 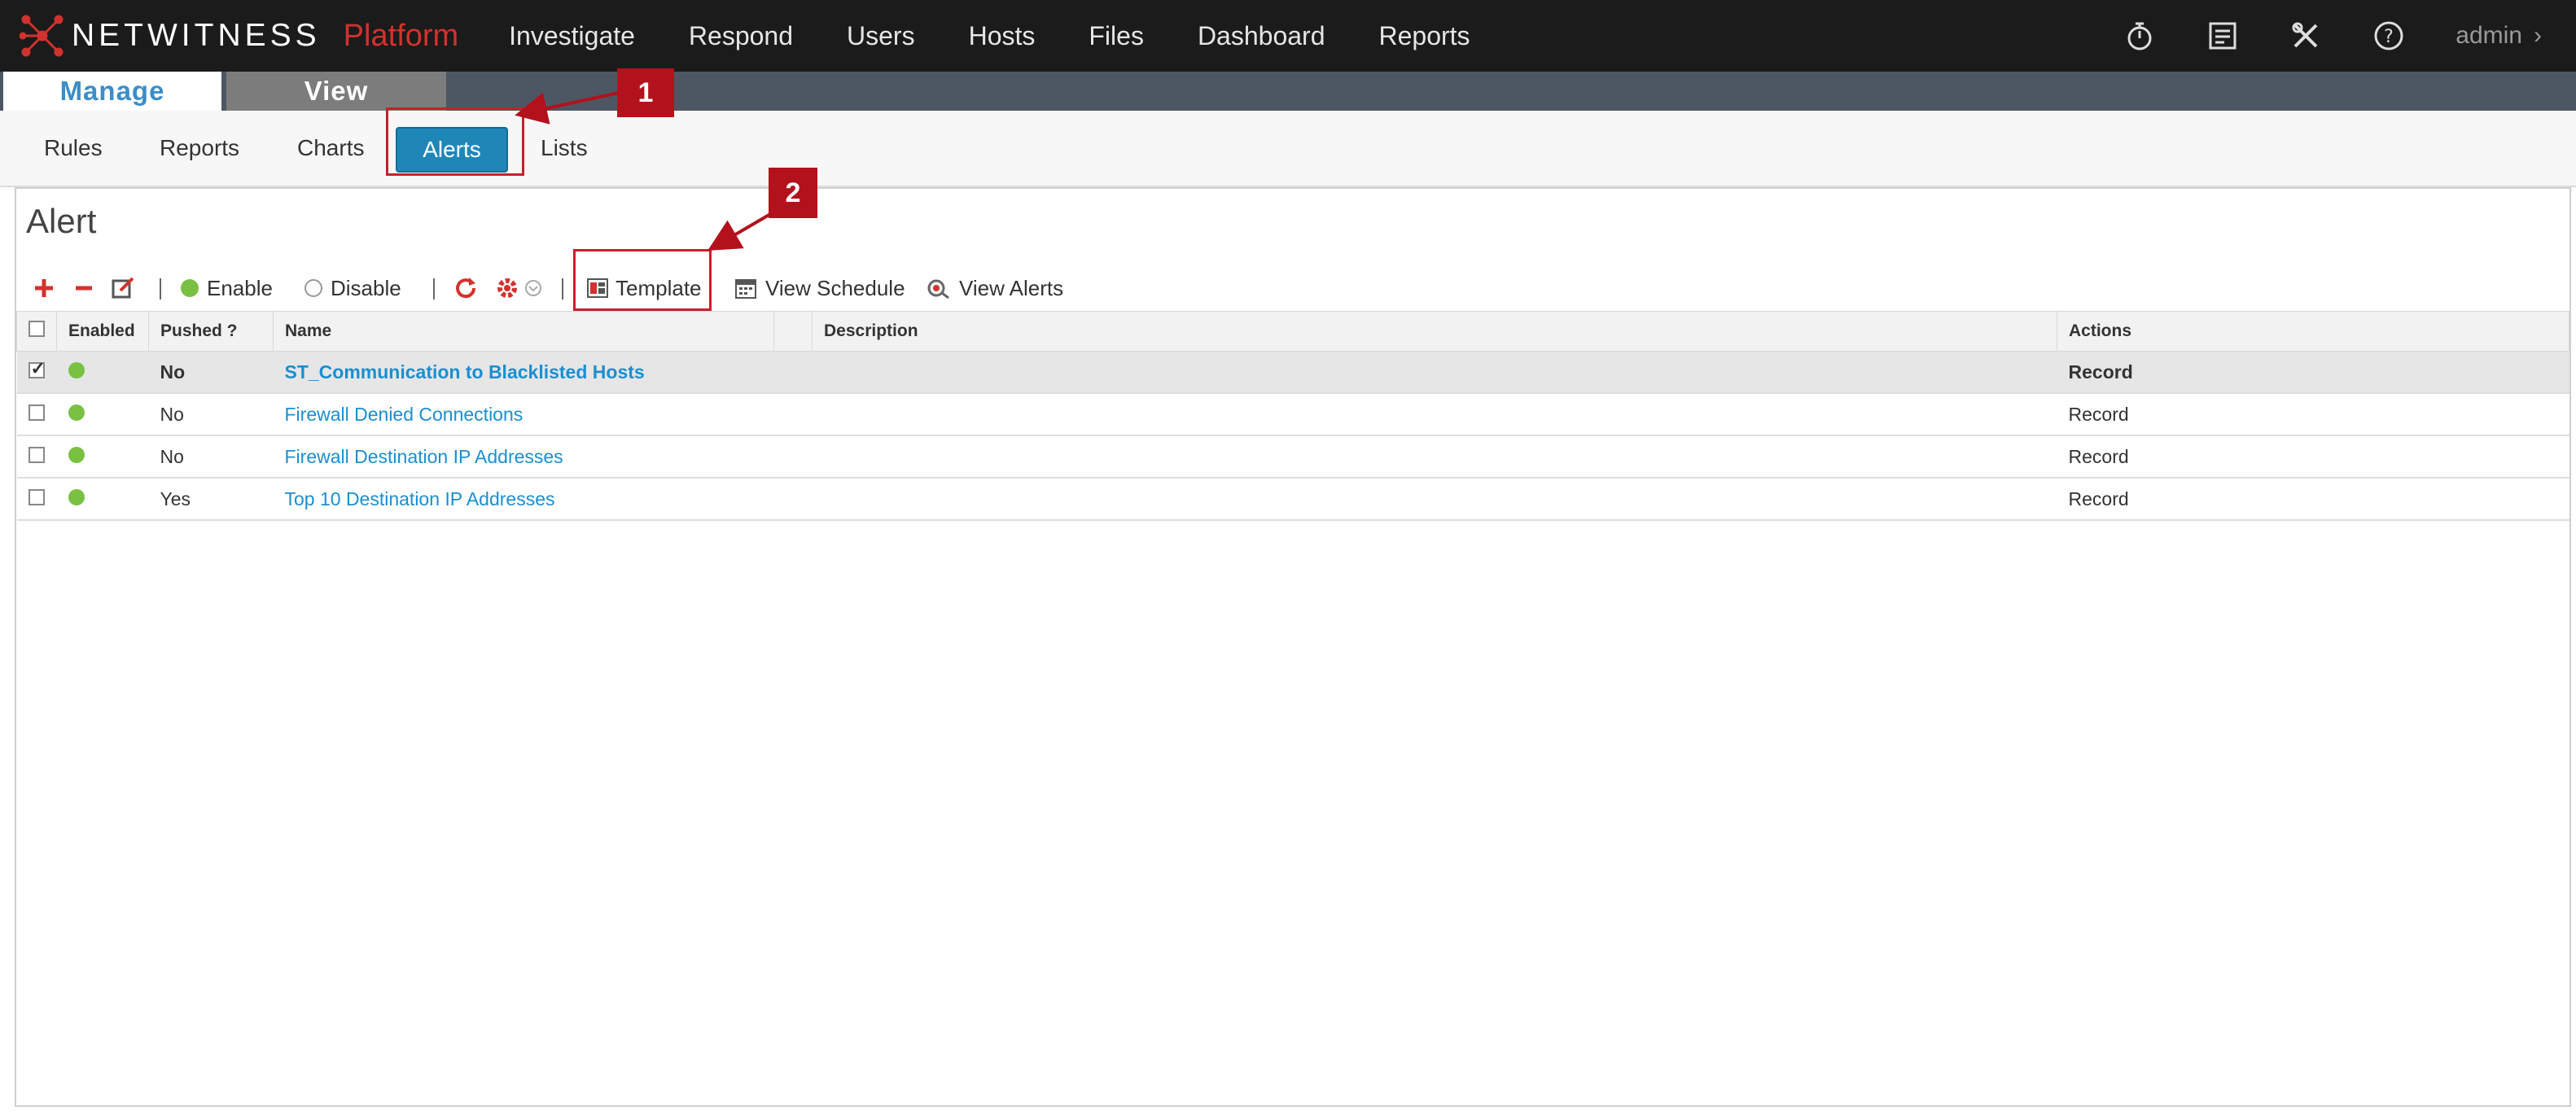 I want to click on mode-tab-strip: Manage View, so click(x=1288, y=91).